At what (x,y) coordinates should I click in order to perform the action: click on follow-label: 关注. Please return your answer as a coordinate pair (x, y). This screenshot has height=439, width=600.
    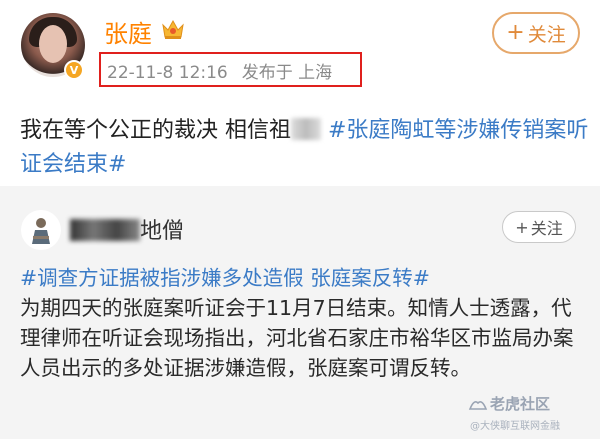
    Looking at the image, I should click on (546, 34).